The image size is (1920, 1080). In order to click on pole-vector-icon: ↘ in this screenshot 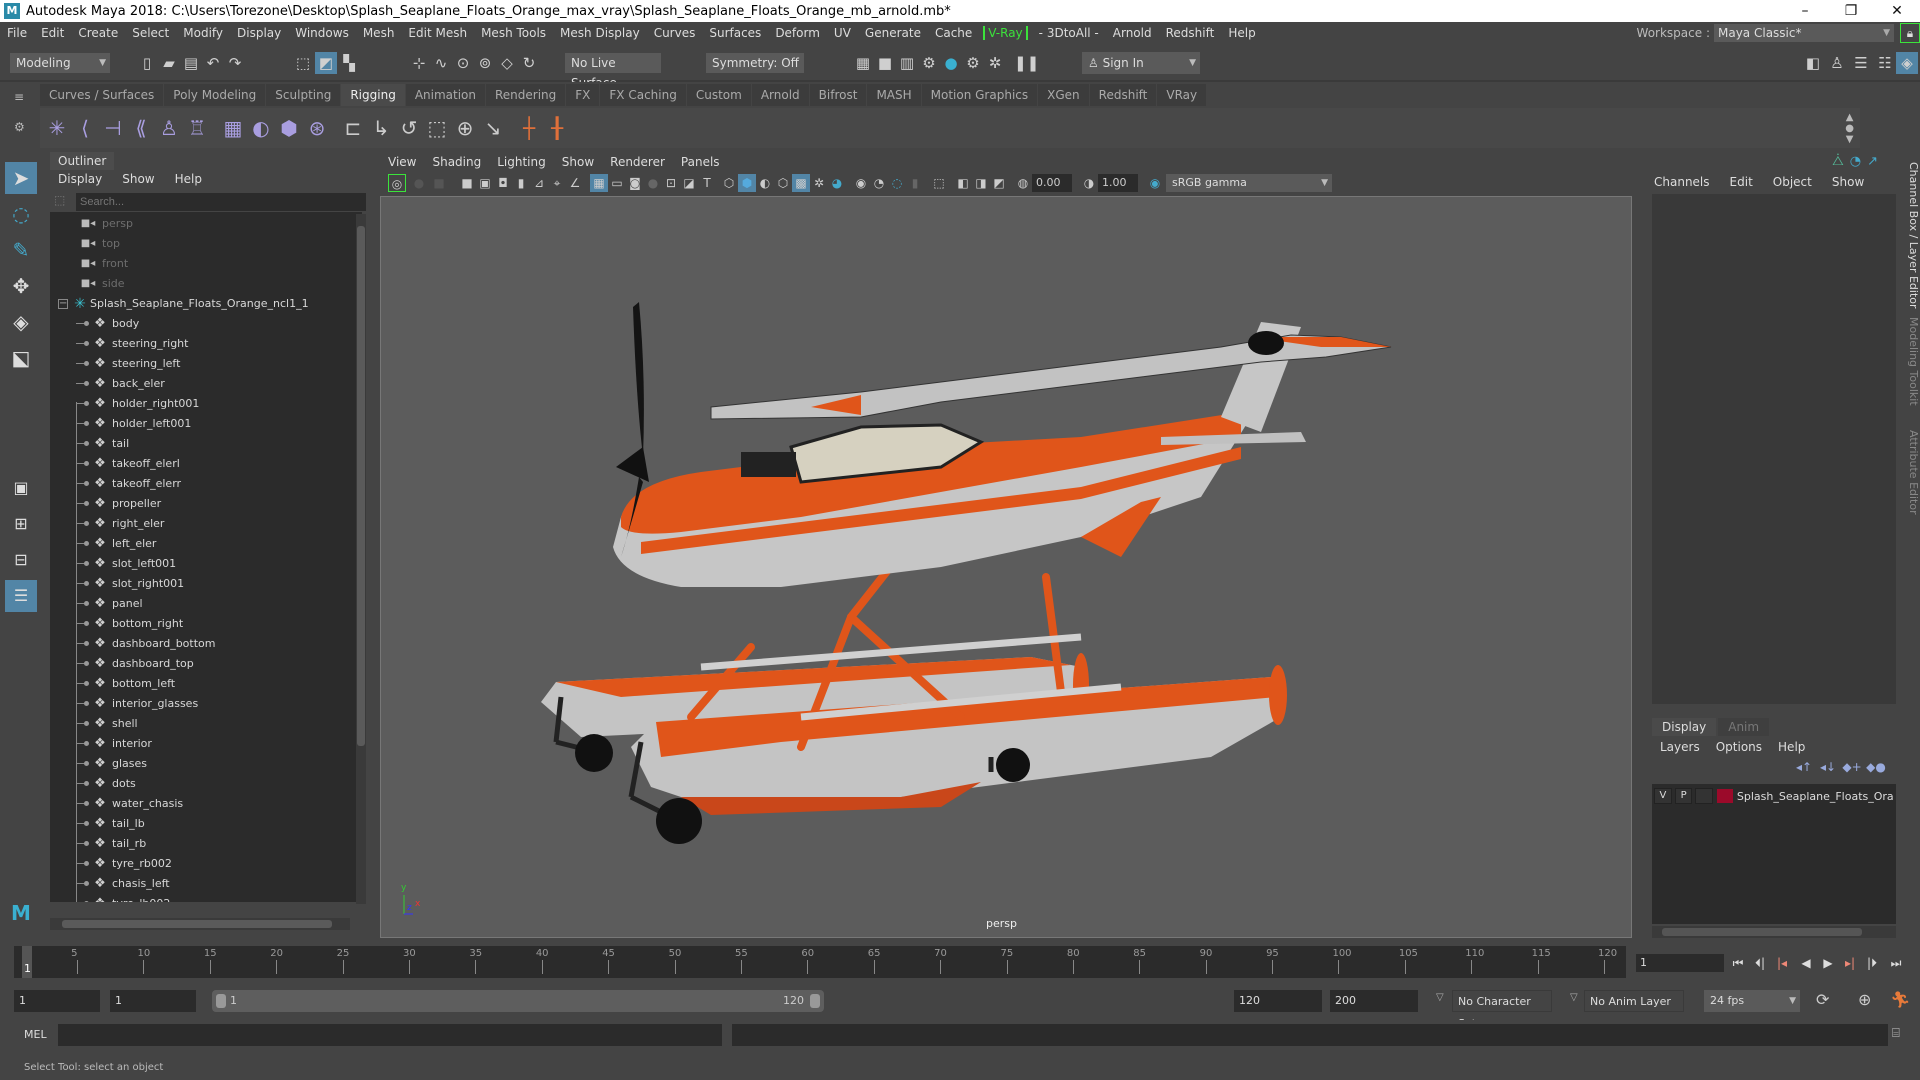, I will do `click(493, 128)`.